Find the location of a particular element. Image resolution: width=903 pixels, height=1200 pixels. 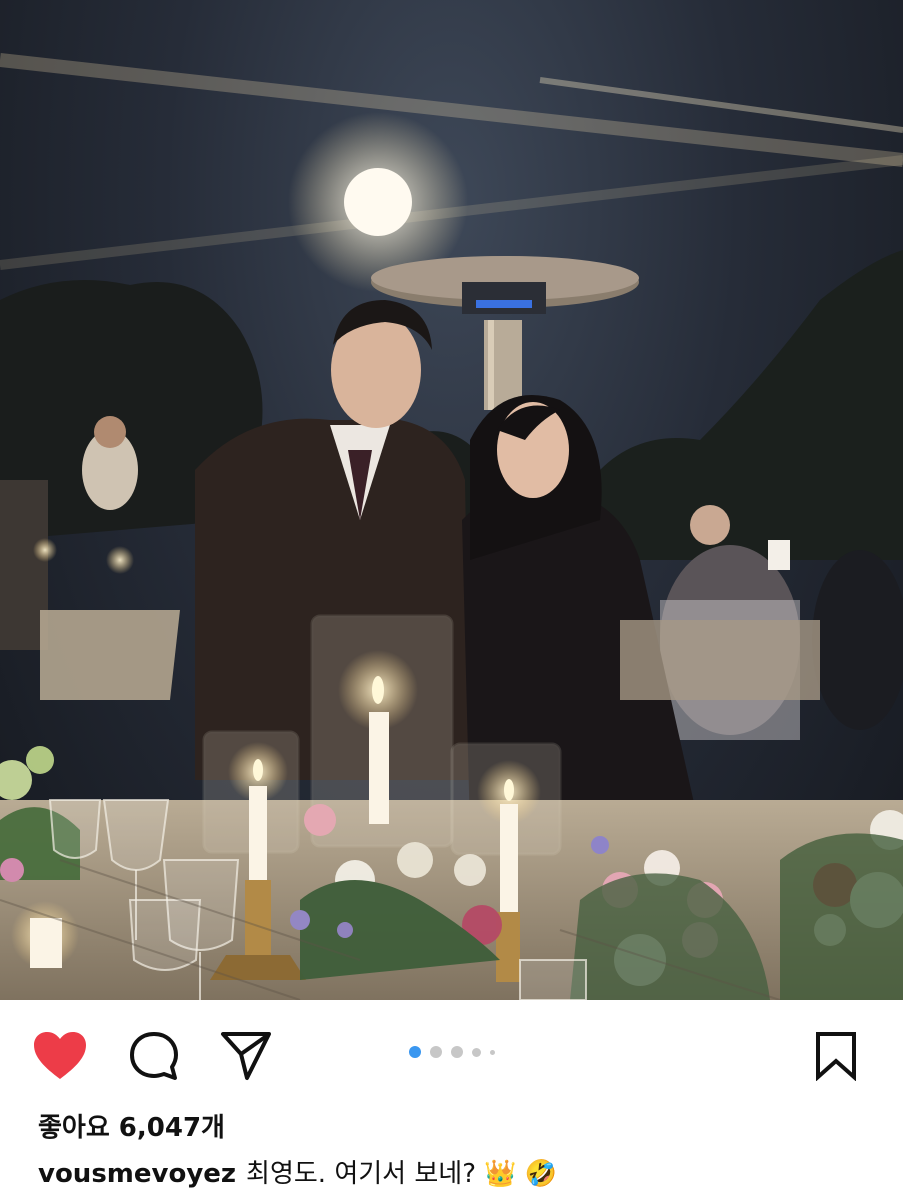

carousel-dot-active is located at coordinates (414, 1052).